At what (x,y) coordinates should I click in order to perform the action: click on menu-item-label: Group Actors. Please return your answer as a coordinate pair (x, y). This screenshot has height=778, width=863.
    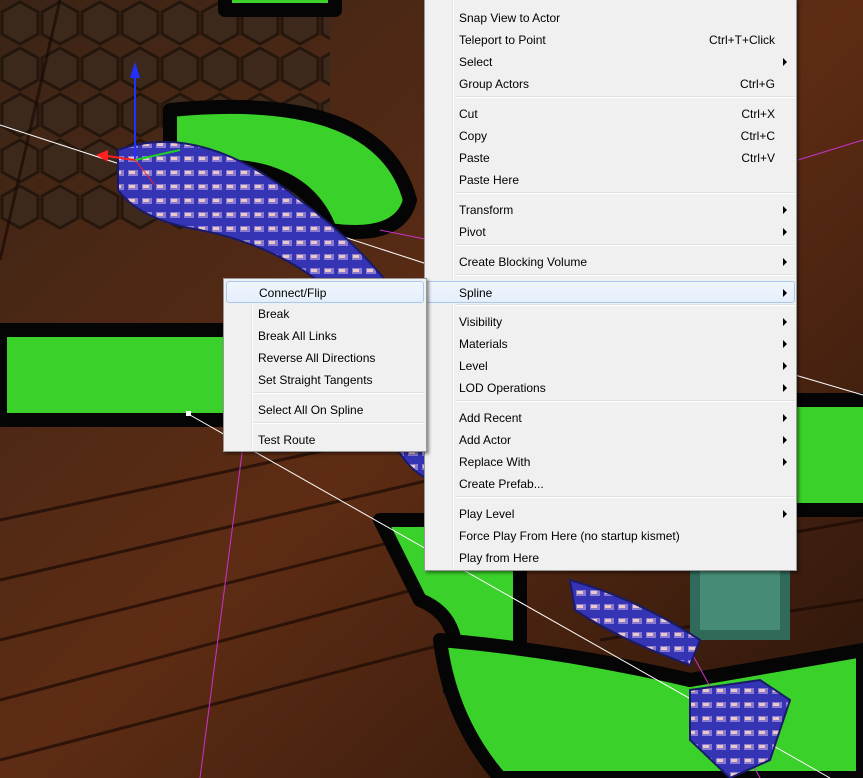
    Looking at the image, I should click on (494, 84).